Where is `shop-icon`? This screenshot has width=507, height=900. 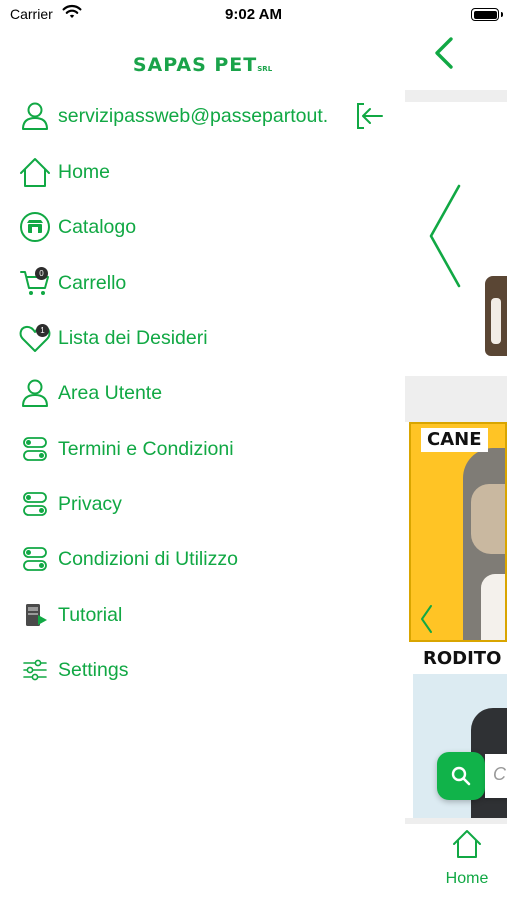
shop-icon is located at coordinates (35, 227).